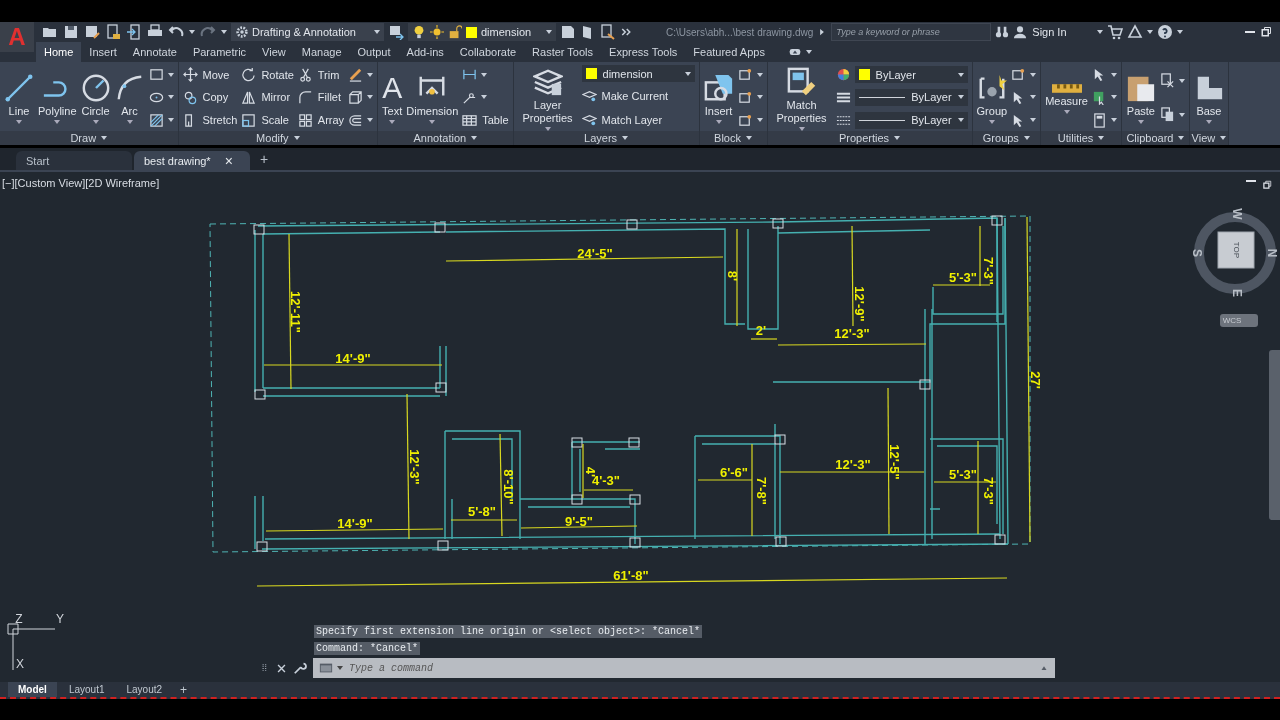 The image size is (1280, 720). What do you see at coordinates (89, 138) in the screenshot?
I see `panel-title: Draw` at bounding box center [89, 138].